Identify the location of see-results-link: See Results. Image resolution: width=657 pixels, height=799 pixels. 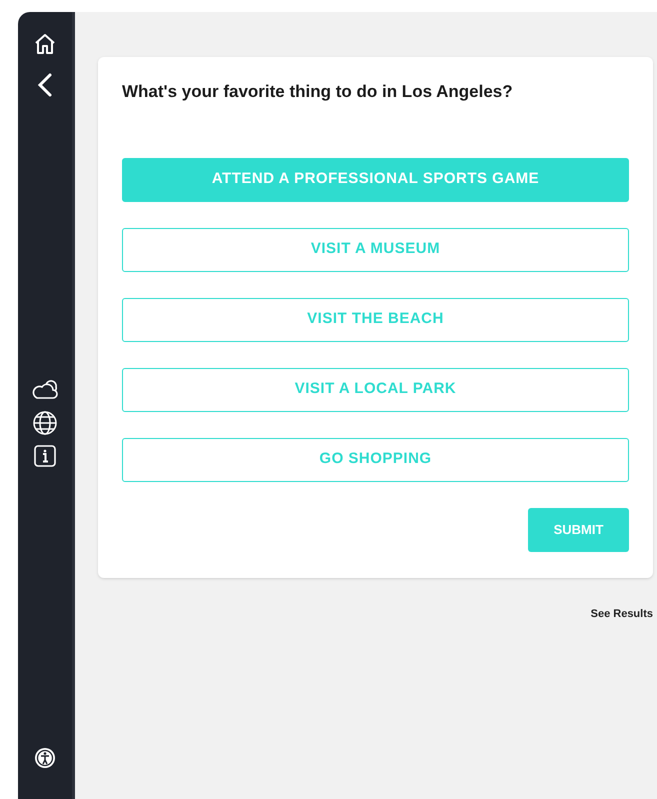
(621, 614).